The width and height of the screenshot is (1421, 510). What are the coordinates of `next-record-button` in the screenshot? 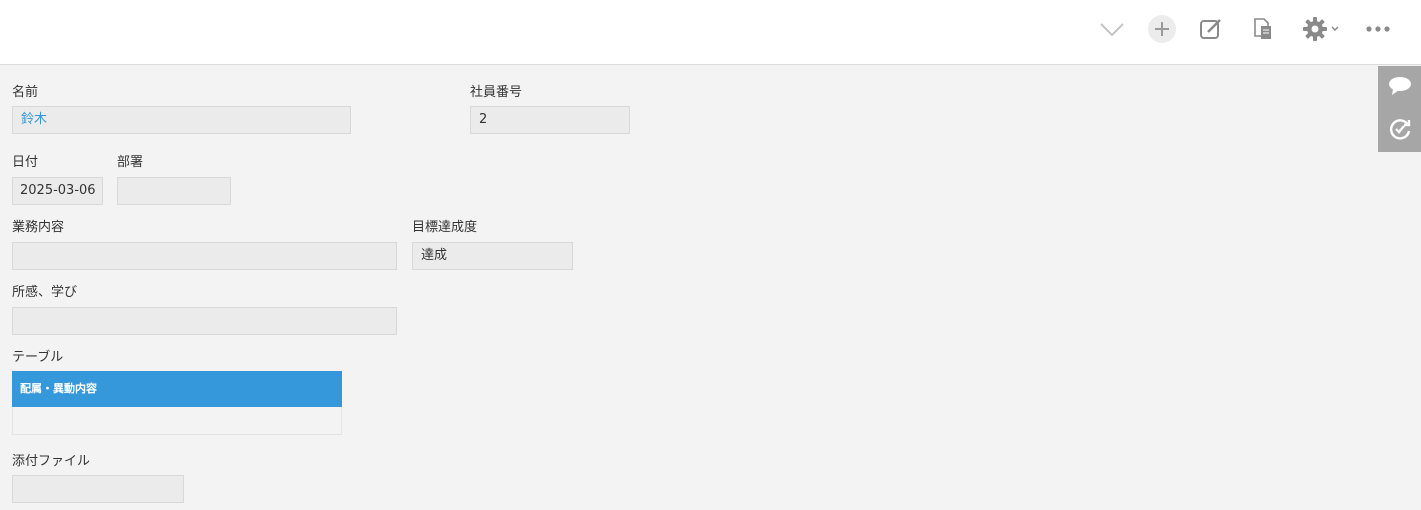 It's located at (1112, 29).